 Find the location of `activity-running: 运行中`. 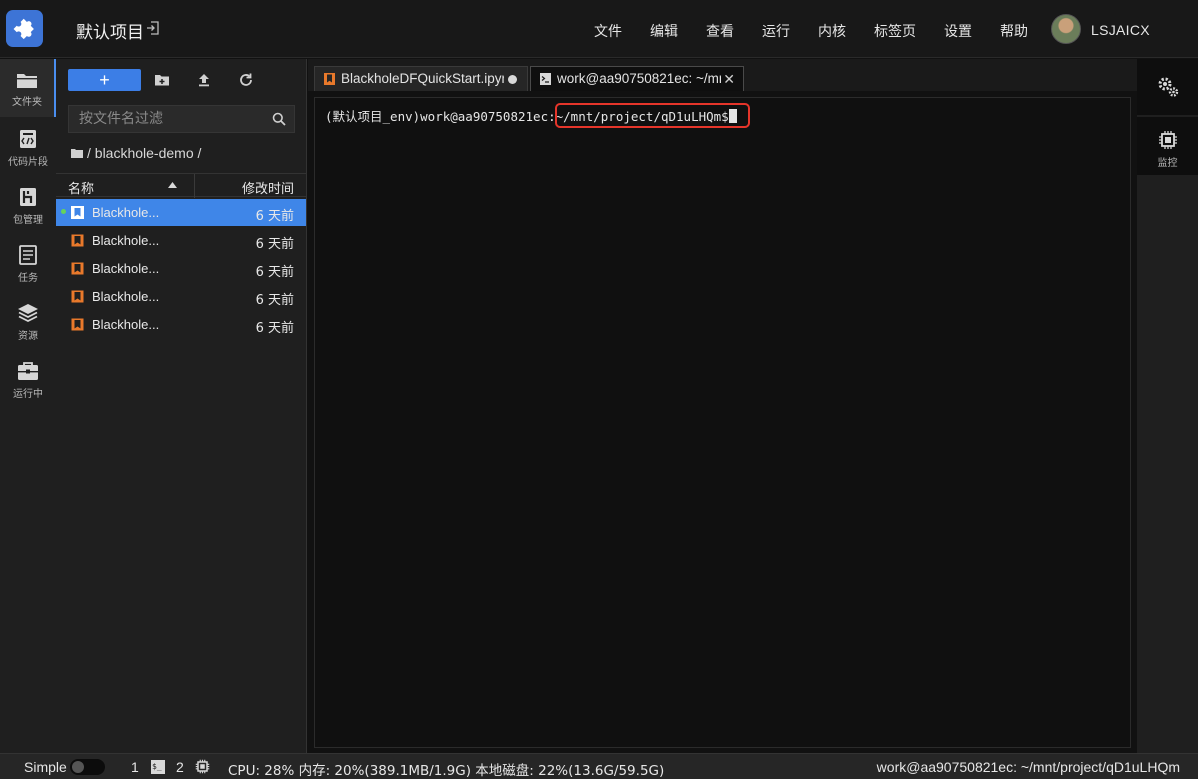

activity-running: 运行中 is located at coordinates (28, 378).